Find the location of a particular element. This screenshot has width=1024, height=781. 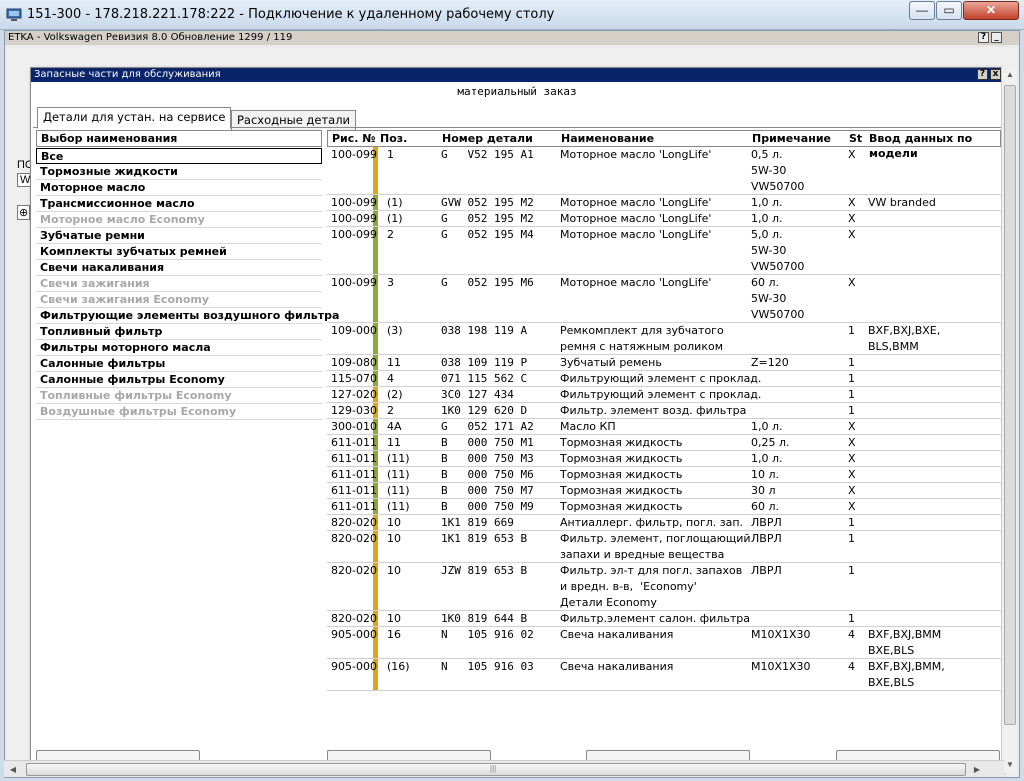

category-item: Комплекты зубчатых ремней is located at coordinates (179, 252).